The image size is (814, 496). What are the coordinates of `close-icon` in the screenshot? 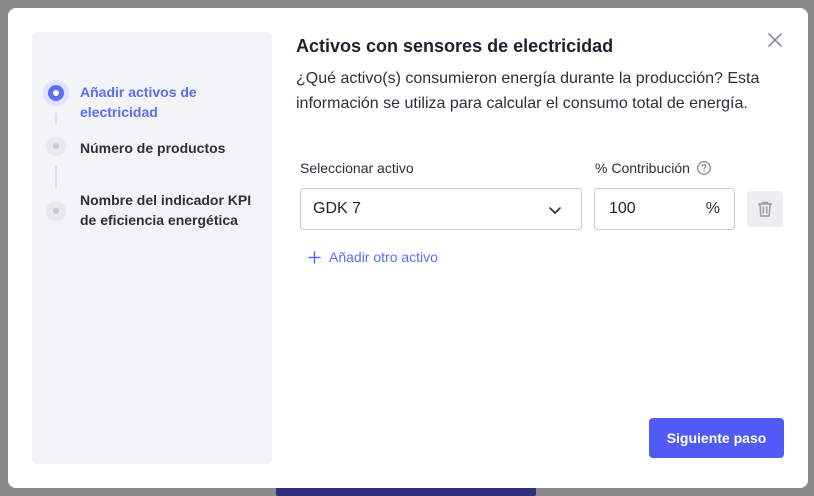 It's located at (775, 40).